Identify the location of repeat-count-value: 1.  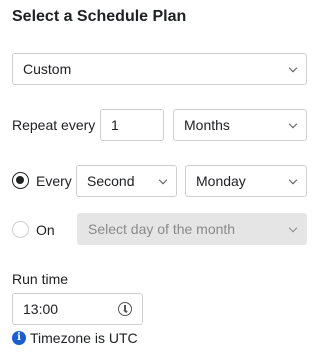
(115, 125).